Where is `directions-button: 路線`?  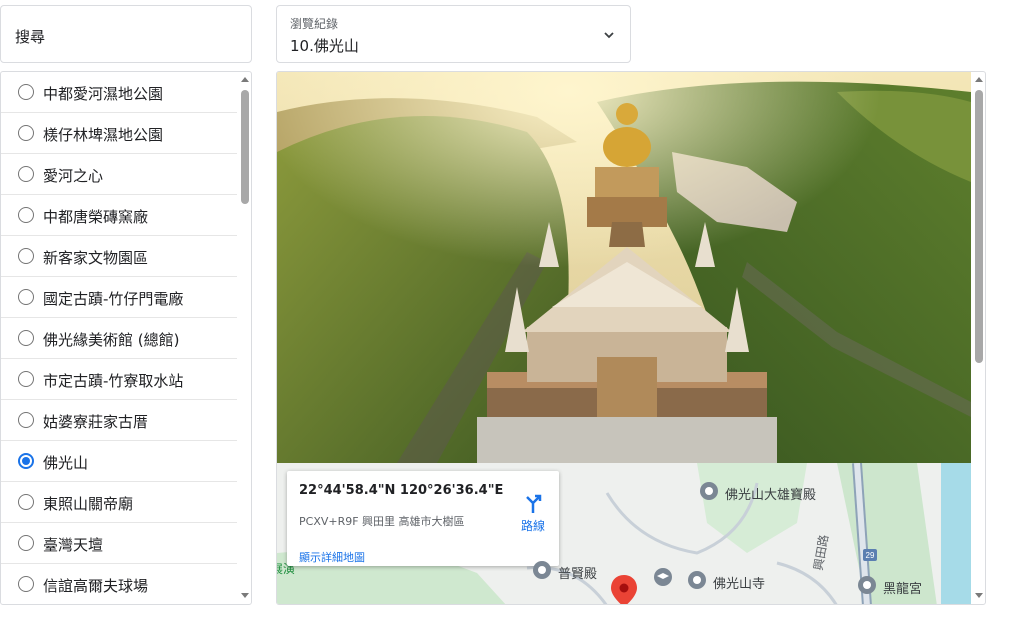
directions-button: 路線 is located at coordinates (533, 512).